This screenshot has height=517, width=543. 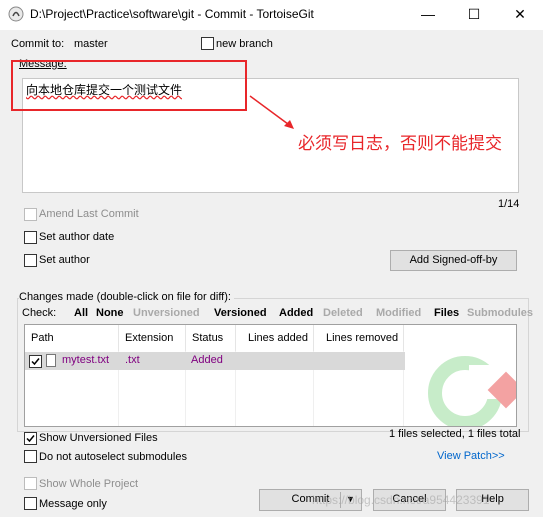 I want to click on show-unversioned-label: Show Unversioned Files, so click(x=98, y=438).